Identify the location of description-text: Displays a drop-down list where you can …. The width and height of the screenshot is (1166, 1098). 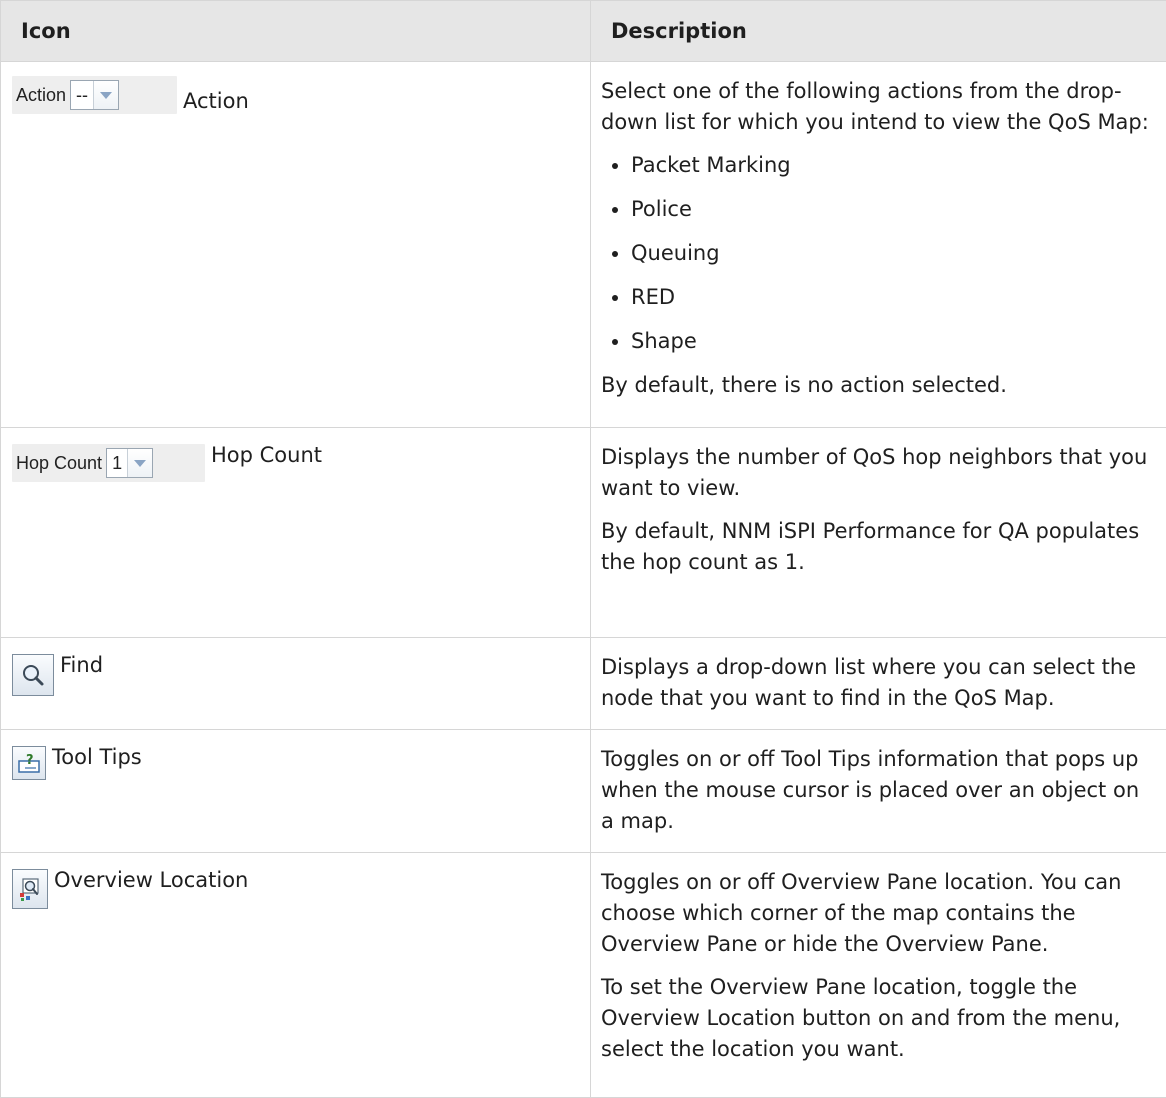
(879, 683).